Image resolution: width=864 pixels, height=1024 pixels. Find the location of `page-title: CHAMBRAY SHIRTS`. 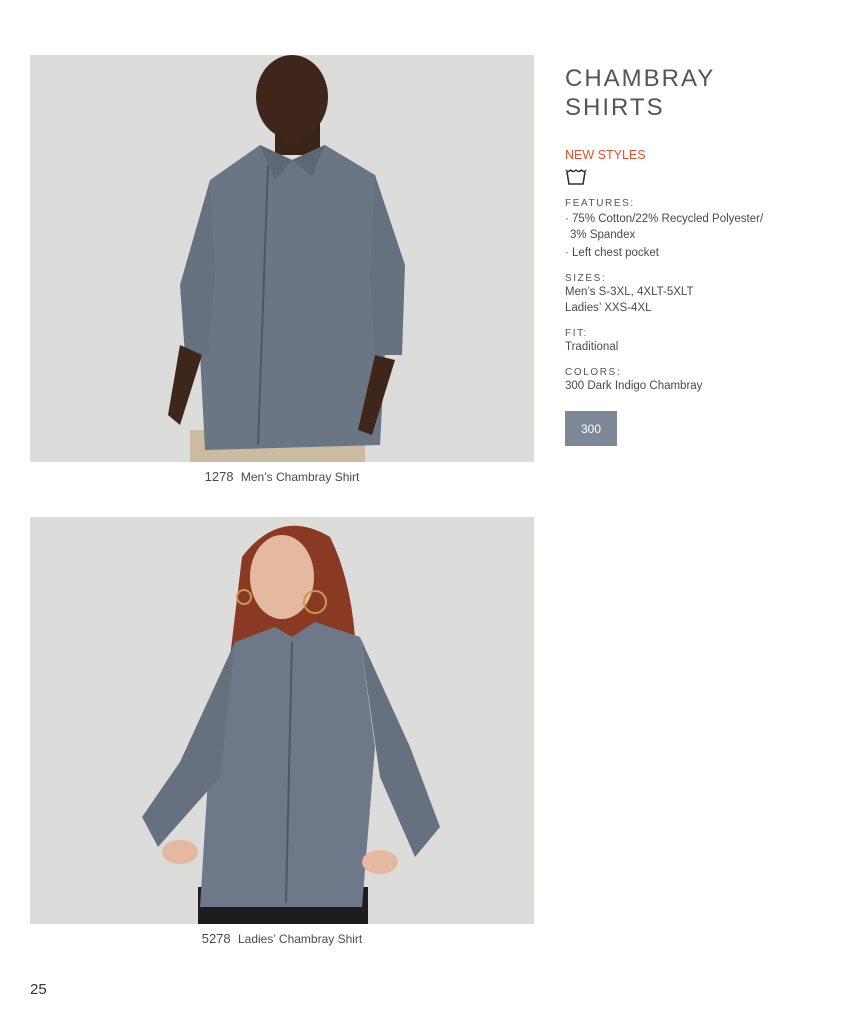

page-title: CHAMBRAY SHIRTS is located at coordinates (705, 93).